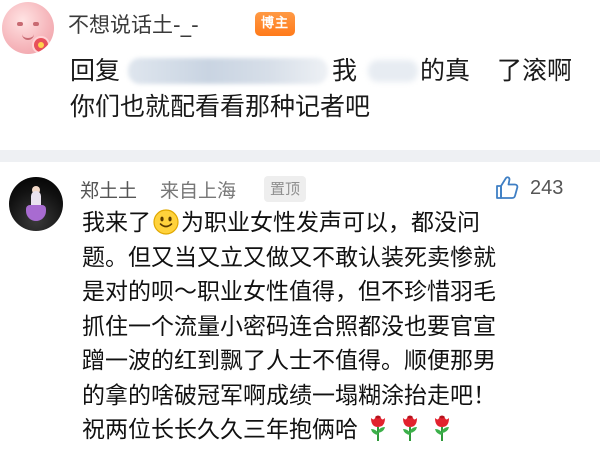 Image resolution: width=600 pixels, height=460 pixels. What do you see at coordinates (28, 36) in the screenshot?
I see `avatar-mouth` at bounding box center [28, 36].